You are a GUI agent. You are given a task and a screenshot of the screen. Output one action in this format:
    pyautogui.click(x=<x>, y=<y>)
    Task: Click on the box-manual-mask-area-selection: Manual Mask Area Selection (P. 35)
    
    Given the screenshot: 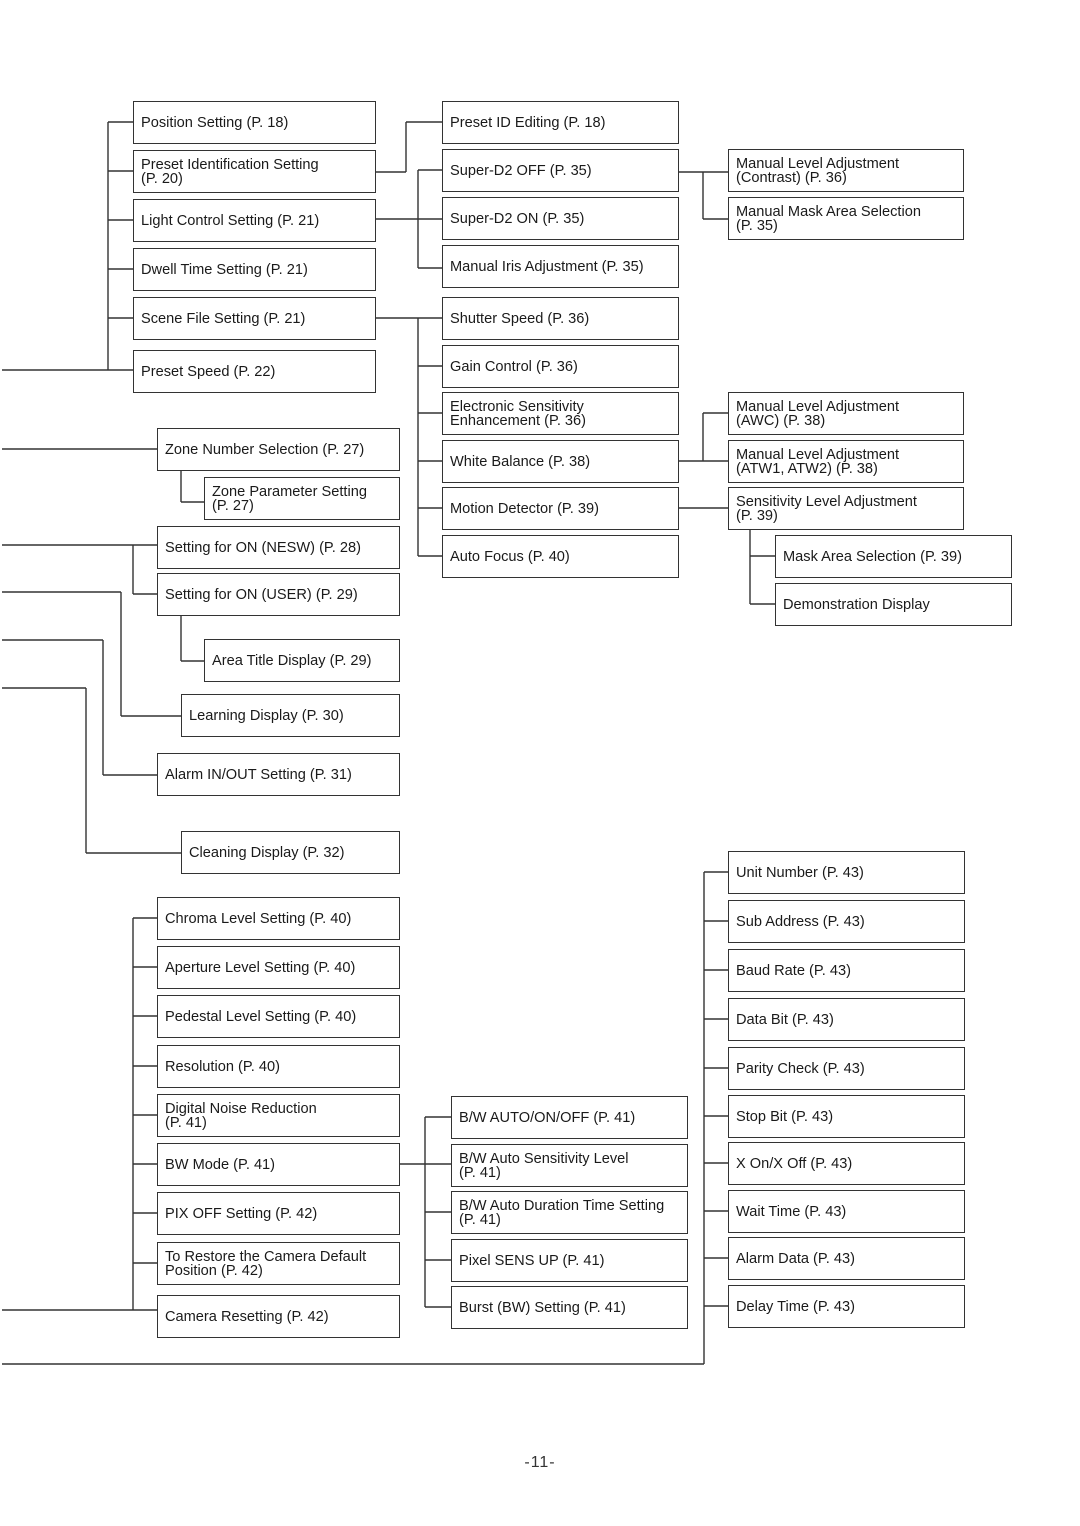 What is the action you would take?
    pyautogui.click(x=846, y=218)
    